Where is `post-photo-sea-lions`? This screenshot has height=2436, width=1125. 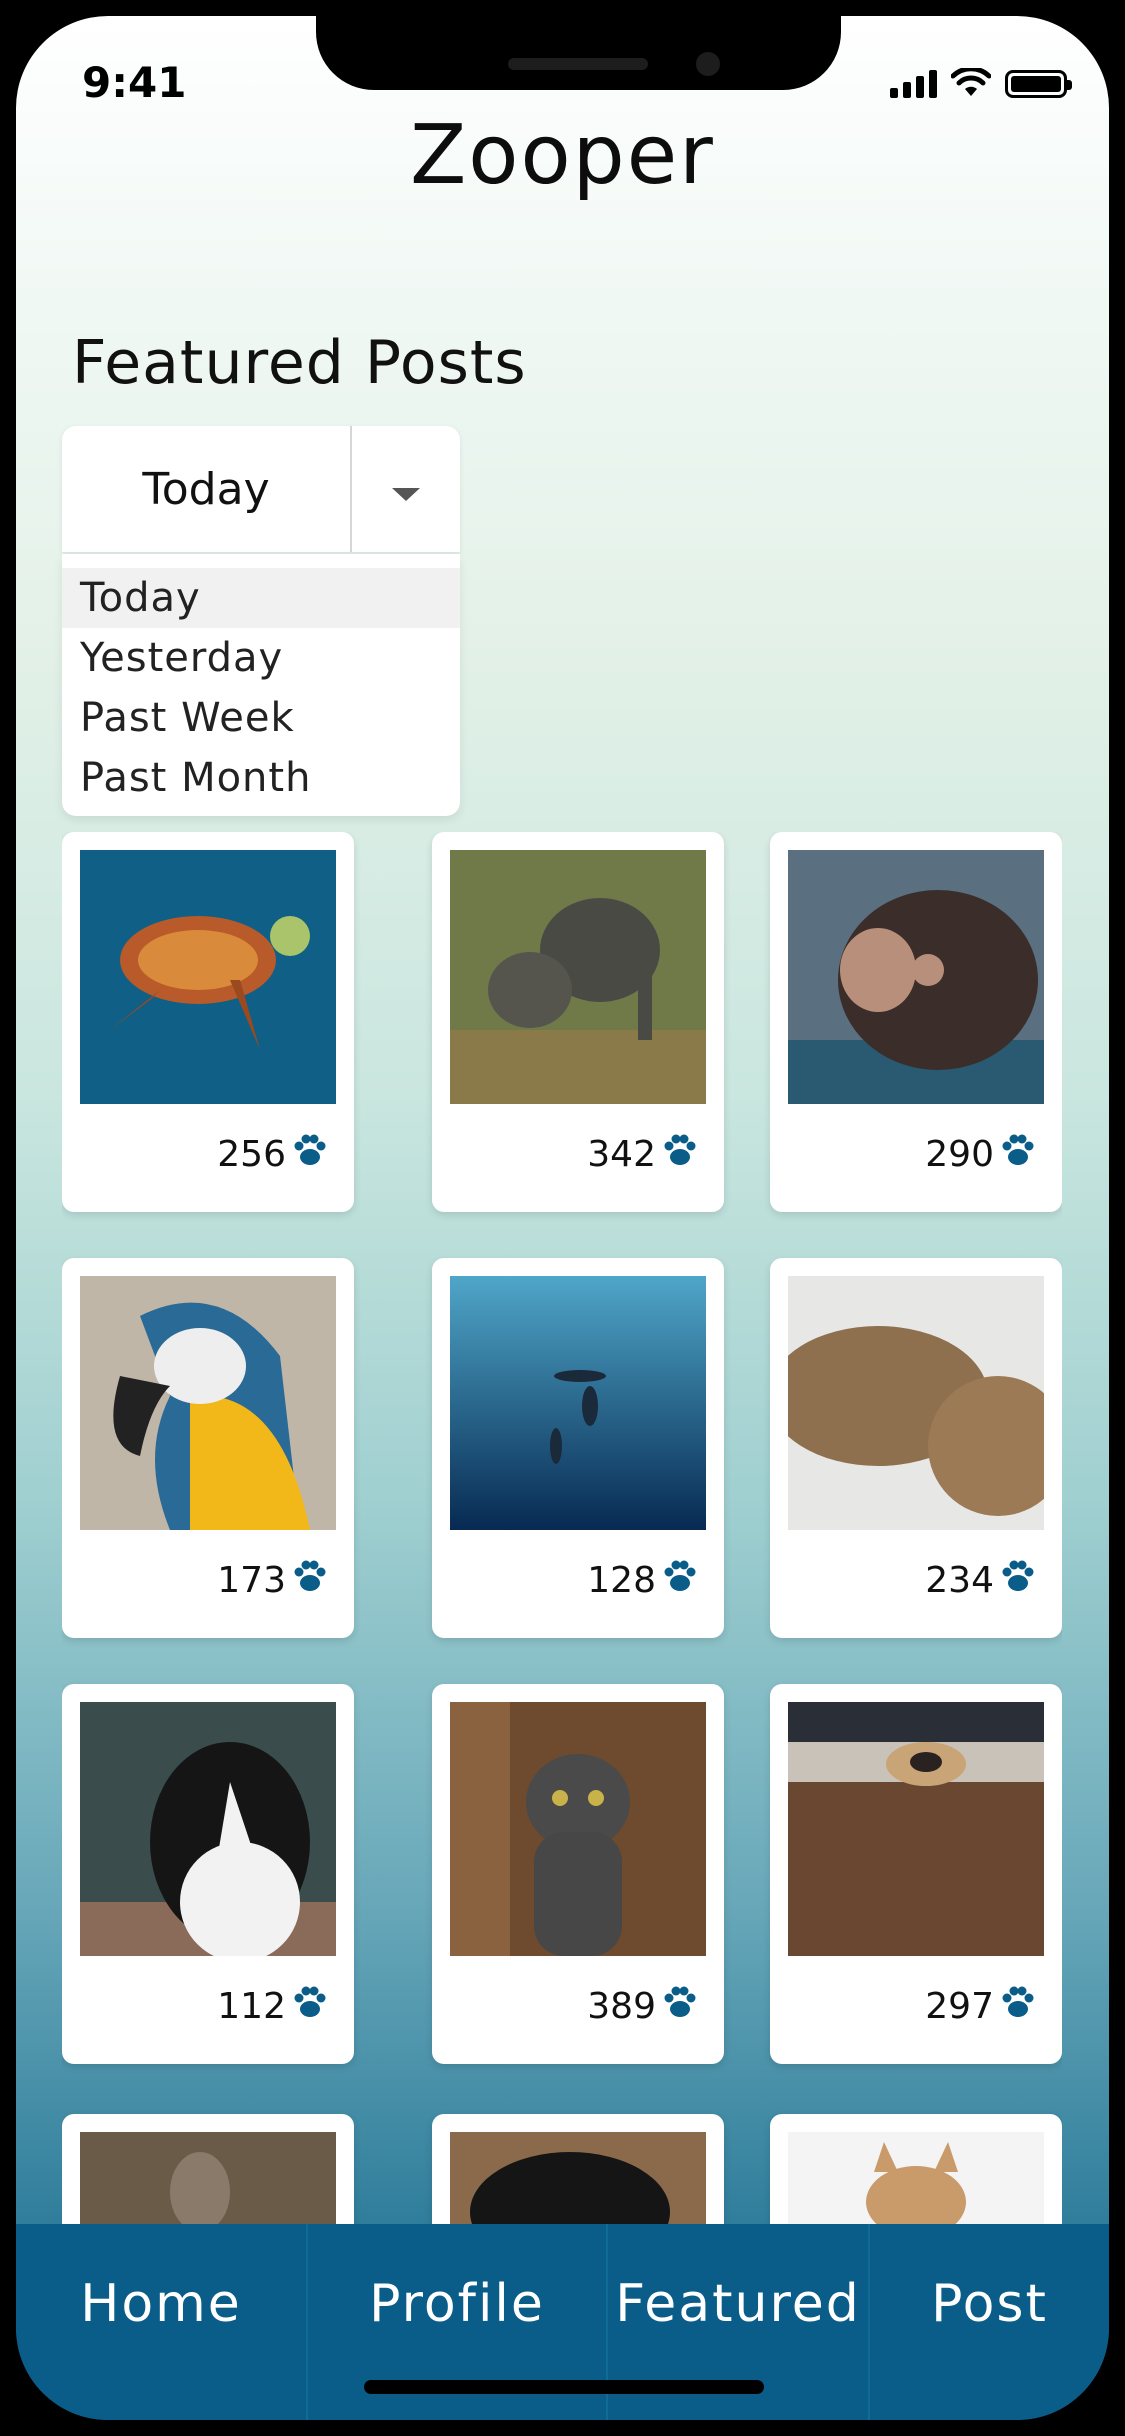
post-photo-sea-lions is located at coordinates (916, 1403).